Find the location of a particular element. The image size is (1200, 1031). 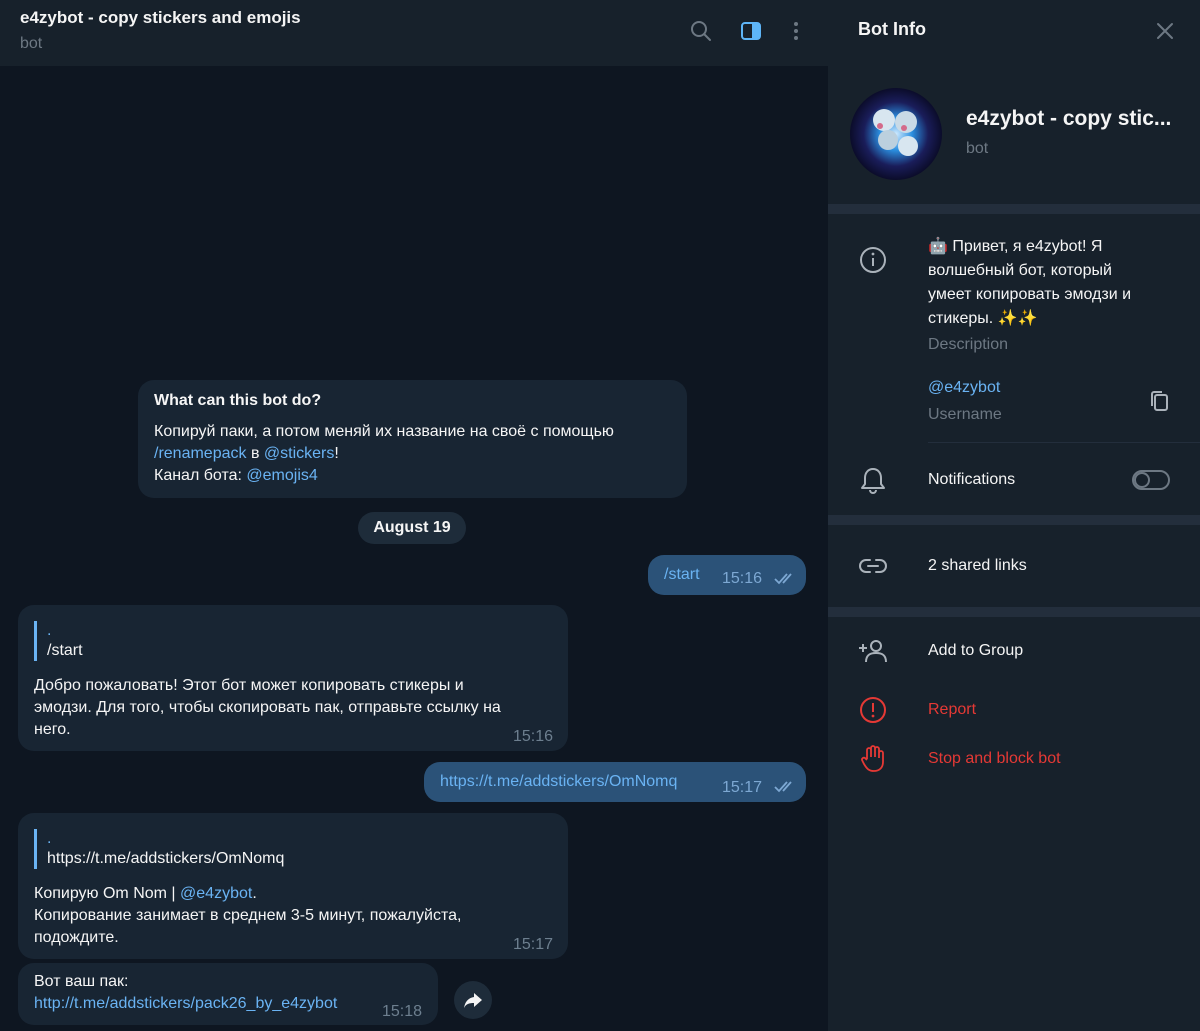

description-line: 🤖 Привет, я e4zybot! Я is located at coordinates (1015, 246).